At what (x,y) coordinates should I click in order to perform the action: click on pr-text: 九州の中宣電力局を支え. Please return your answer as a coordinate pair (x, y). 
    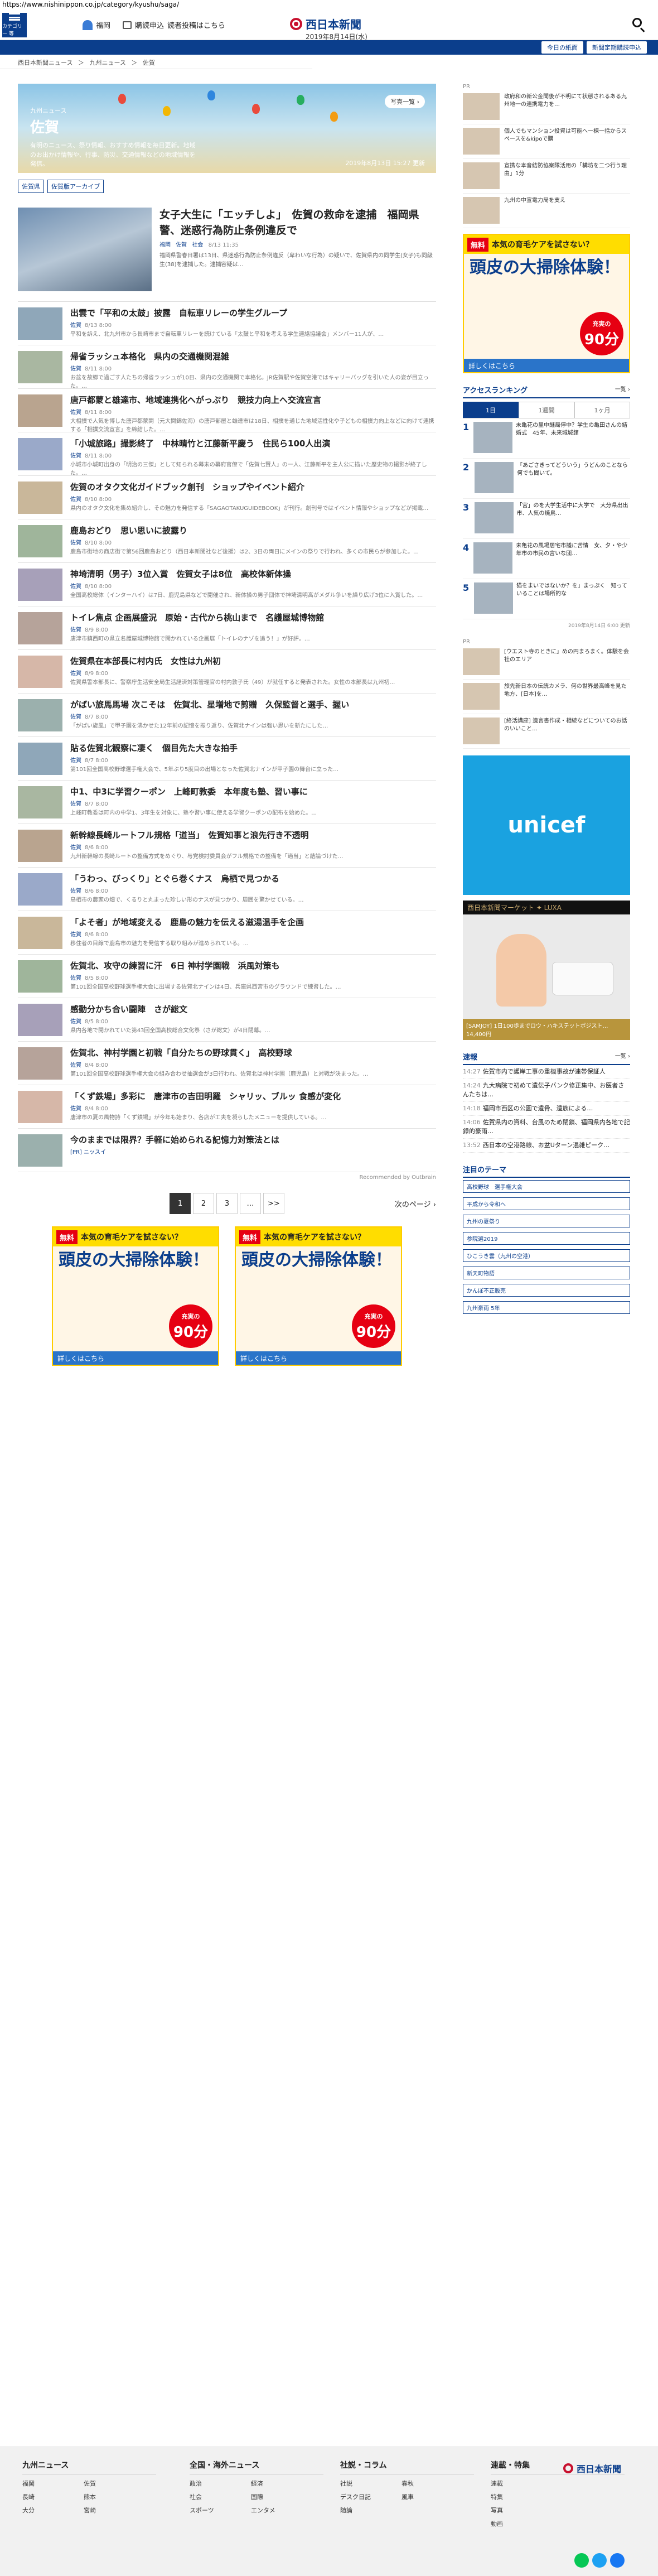
    Looking at the image, I should click on (534, 211).